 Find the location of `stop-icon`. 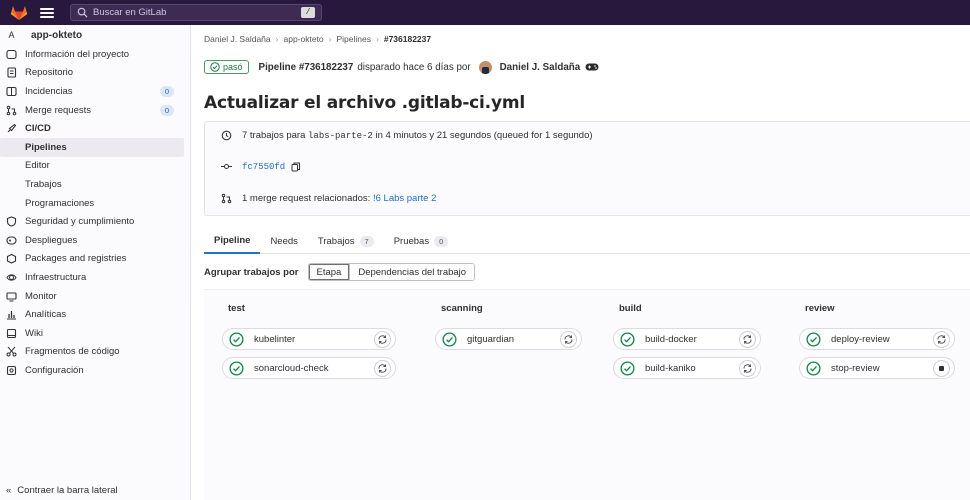

stop-icon is located at coordinates (941, 368).